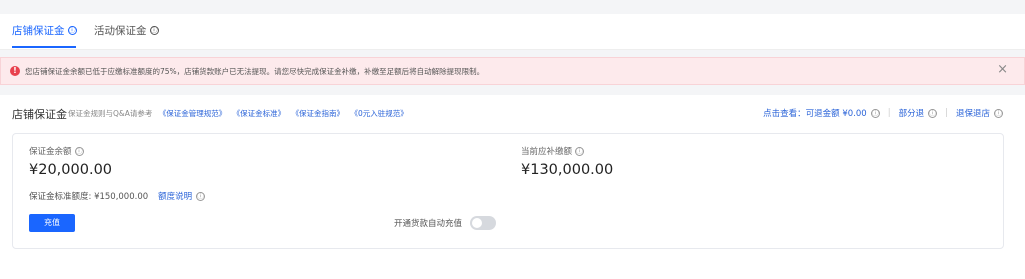 The image size is (1025, 279). I want to click on auto-recharge-label: 开通货款自动充值, so click(428, 224).